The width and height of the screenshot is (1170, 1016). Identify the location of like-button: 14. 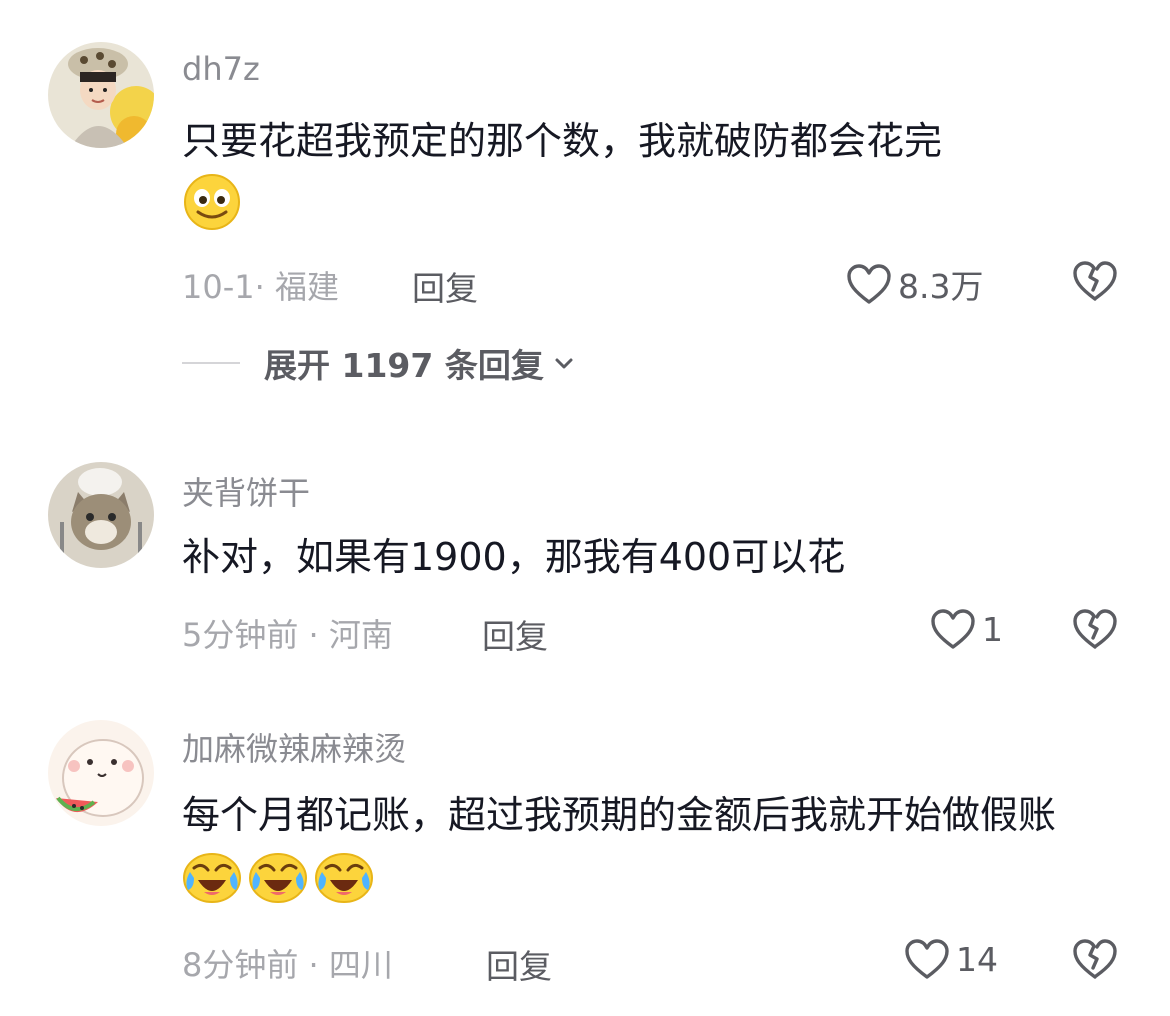
(951, 959).